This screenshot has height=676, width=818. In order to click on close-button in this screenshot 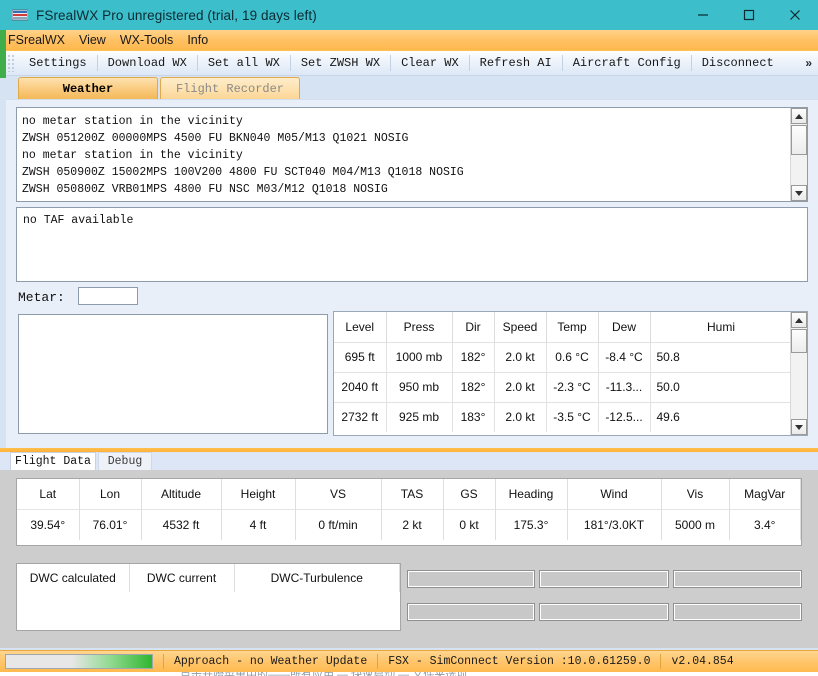, I will do `click(795, 15)`.